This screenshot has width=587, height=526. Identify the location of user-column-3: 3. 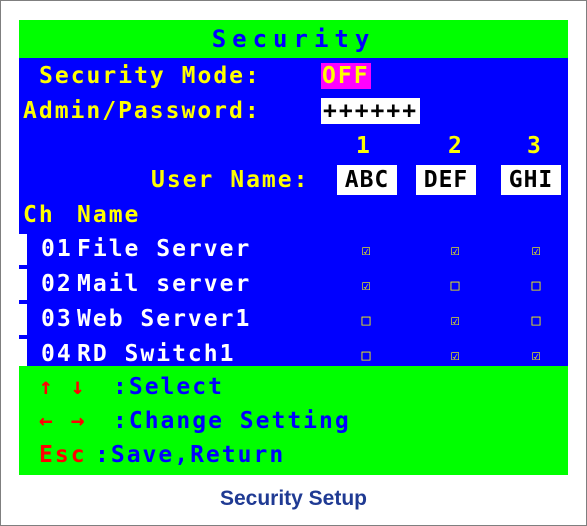
(535, 146).